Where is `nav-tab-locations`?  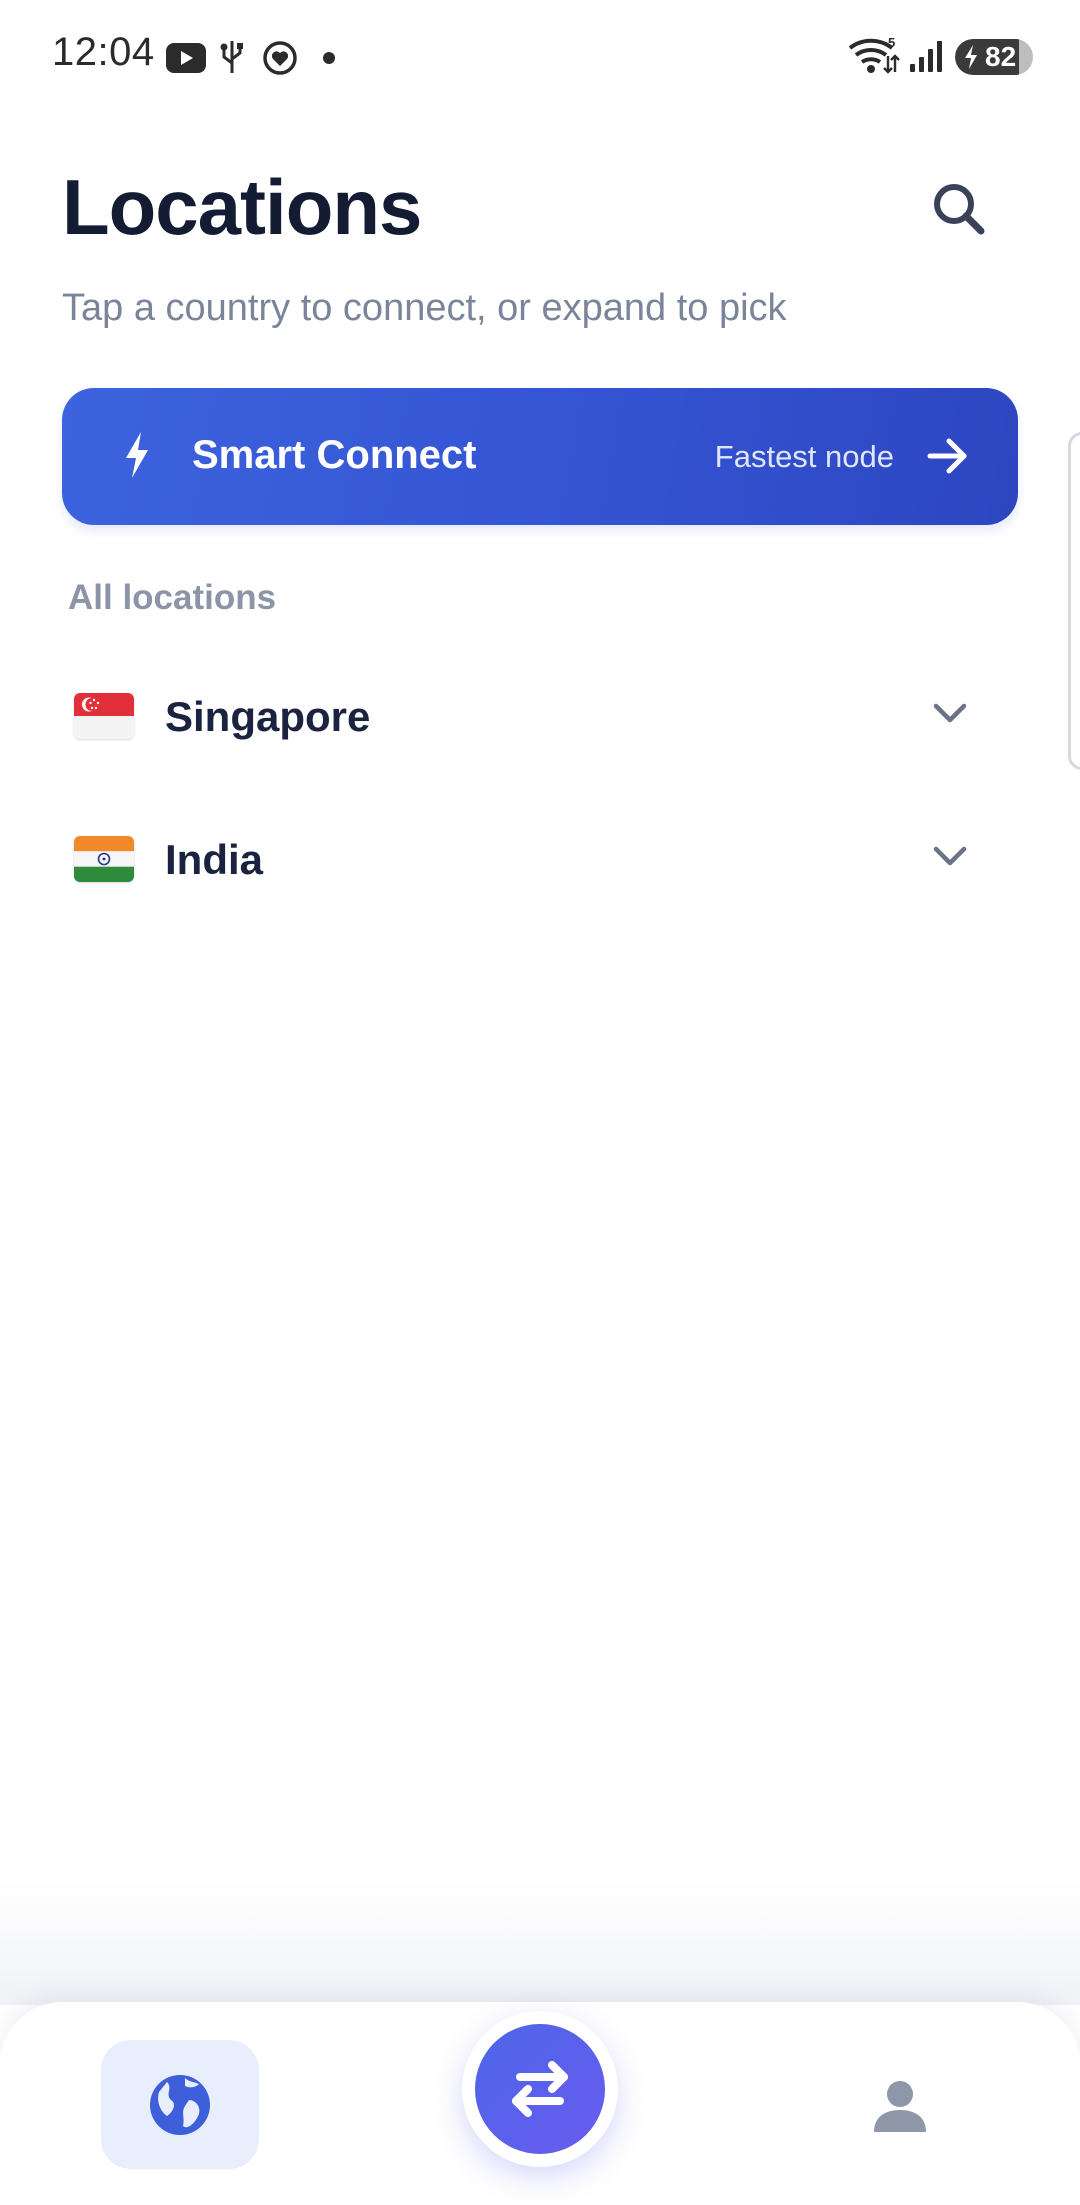 nav-tab-locations is located at coordinates (180, 2104).